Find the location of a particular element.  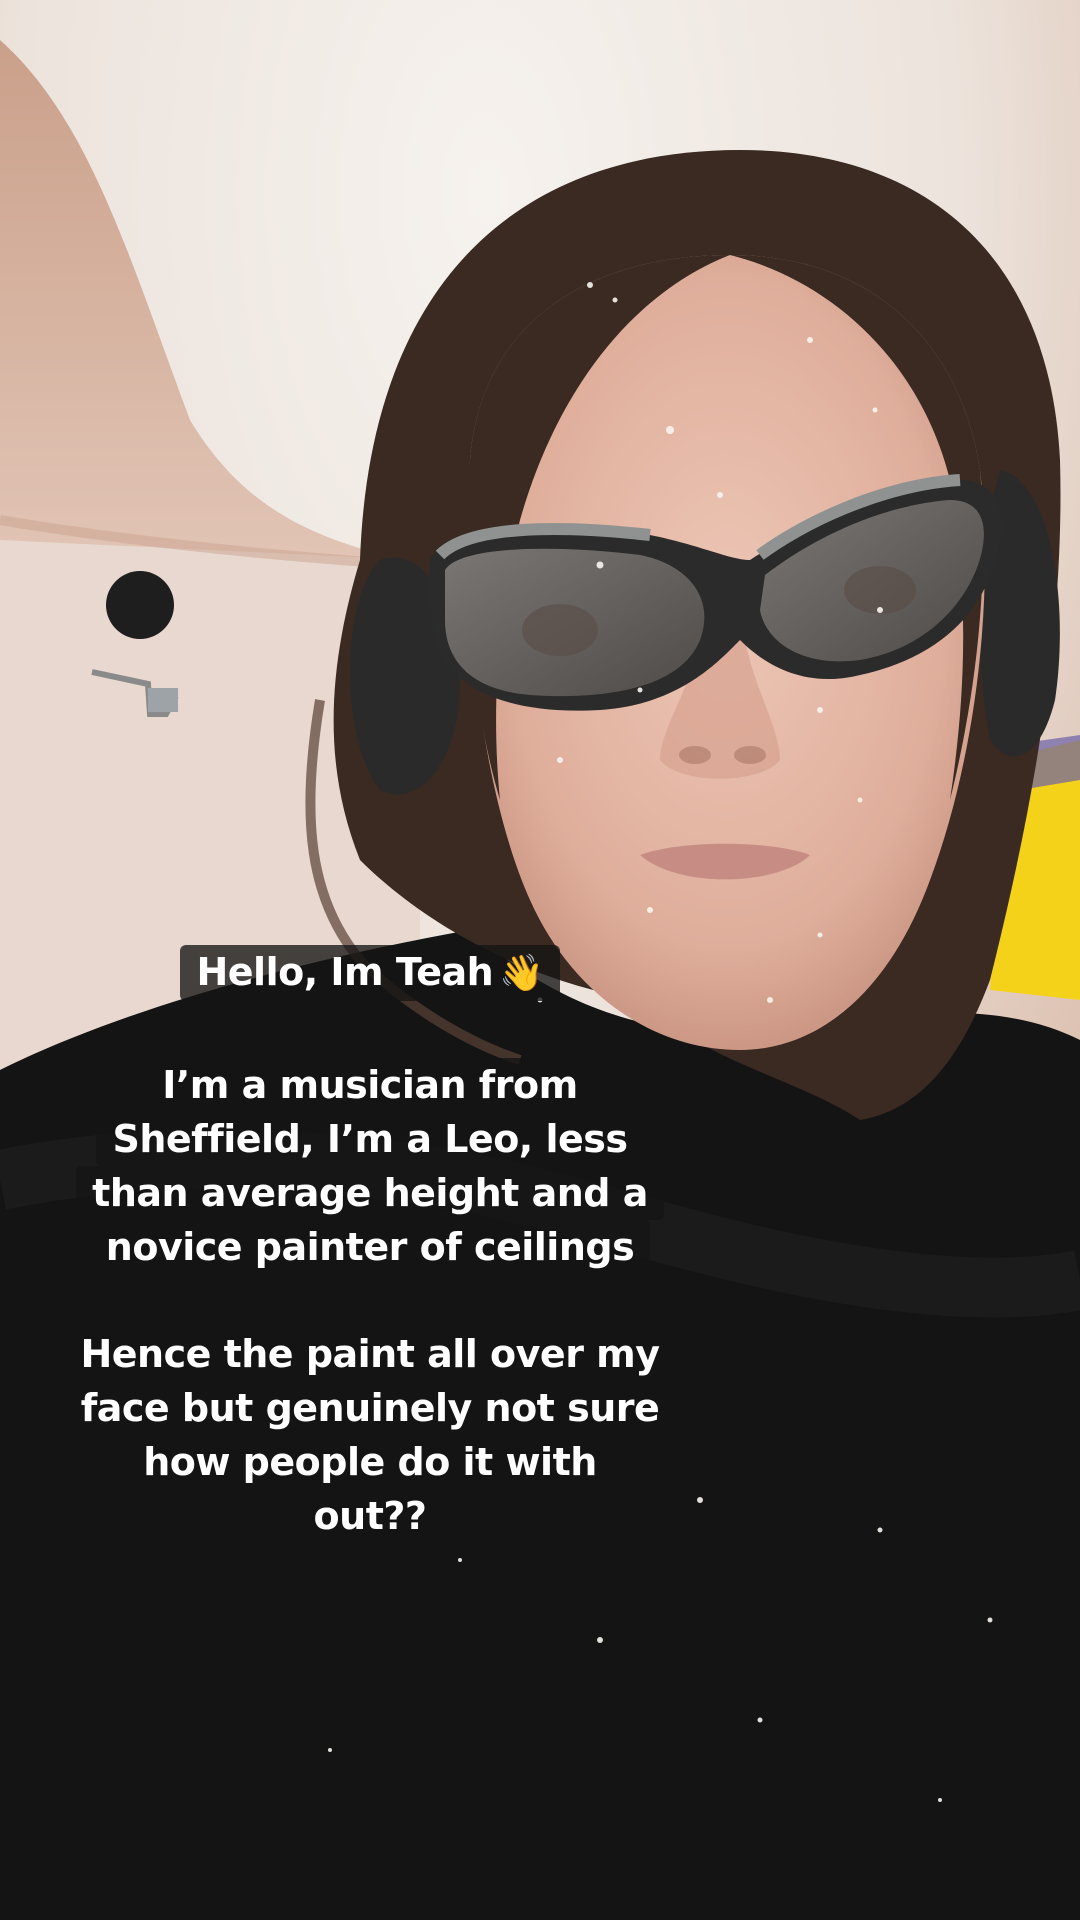

joke-caption-line: how people do it with is located at coordinates (370, 1462).